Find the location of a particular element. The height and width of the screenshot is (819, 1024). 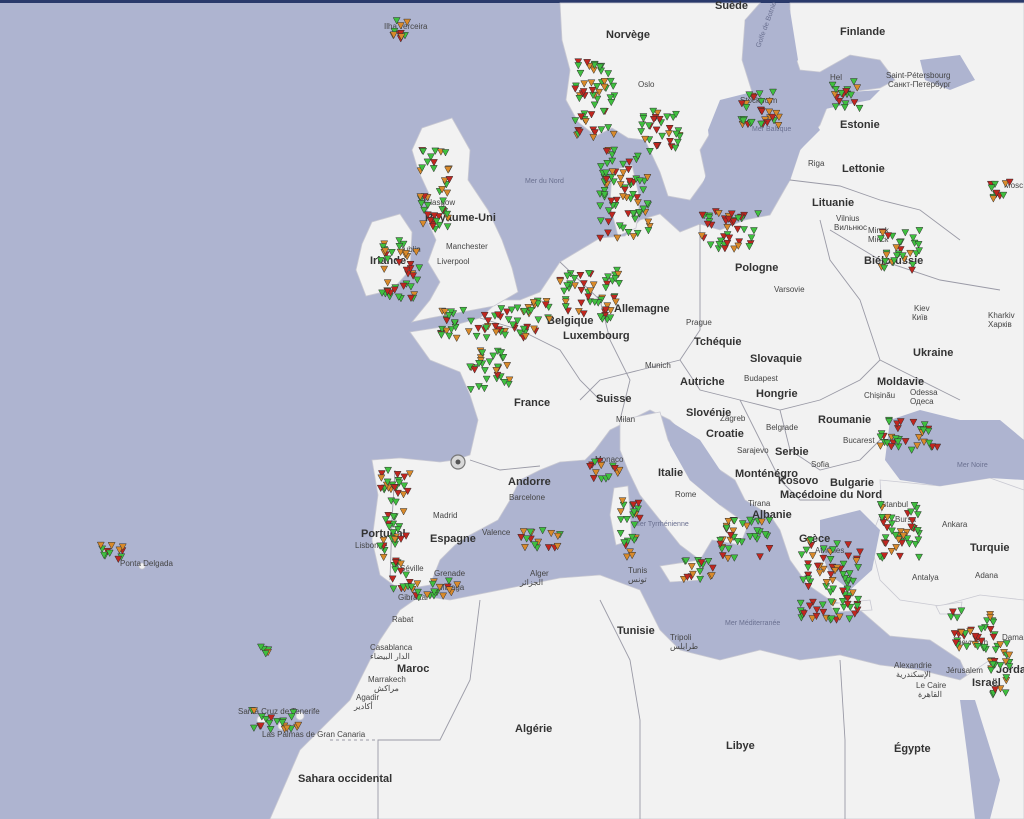

label-alger-ar: الجزائر is located at coordinates (531, 582).